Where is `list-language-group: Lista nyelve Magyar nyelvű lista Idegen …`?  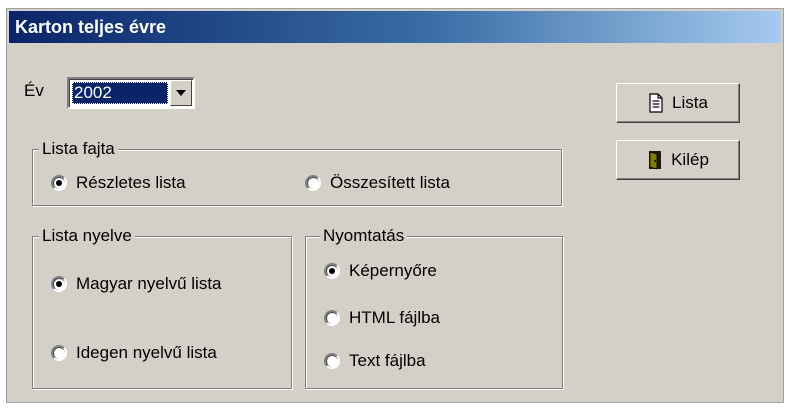 list-language-group: Lista nyelve Magyar nyelvű lista Idegen … is located at coordinates (162, 307).